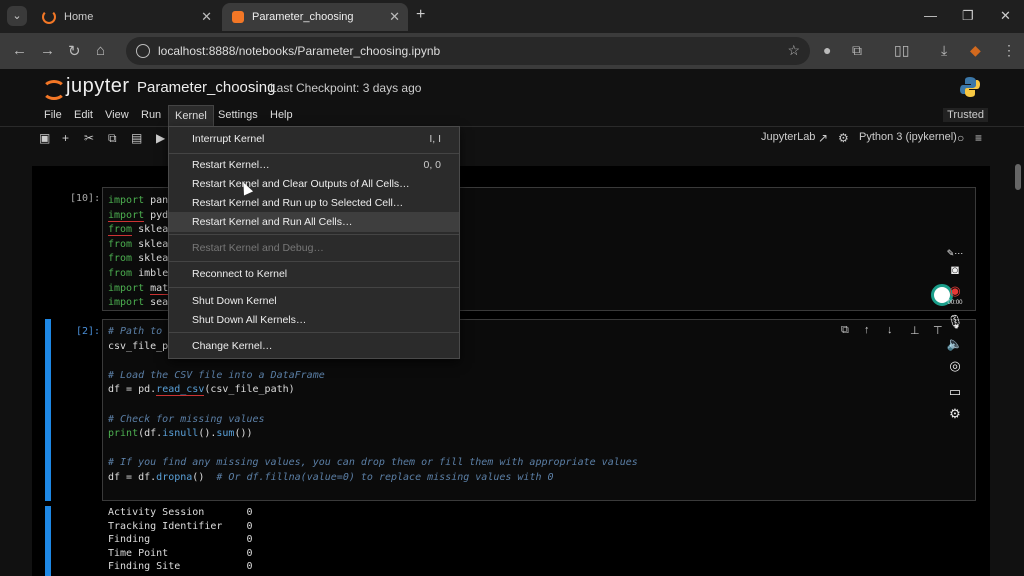 This screenshot has height=576, width=1024. I want to click on speaker-icon: 🔈, so click(955, 345).